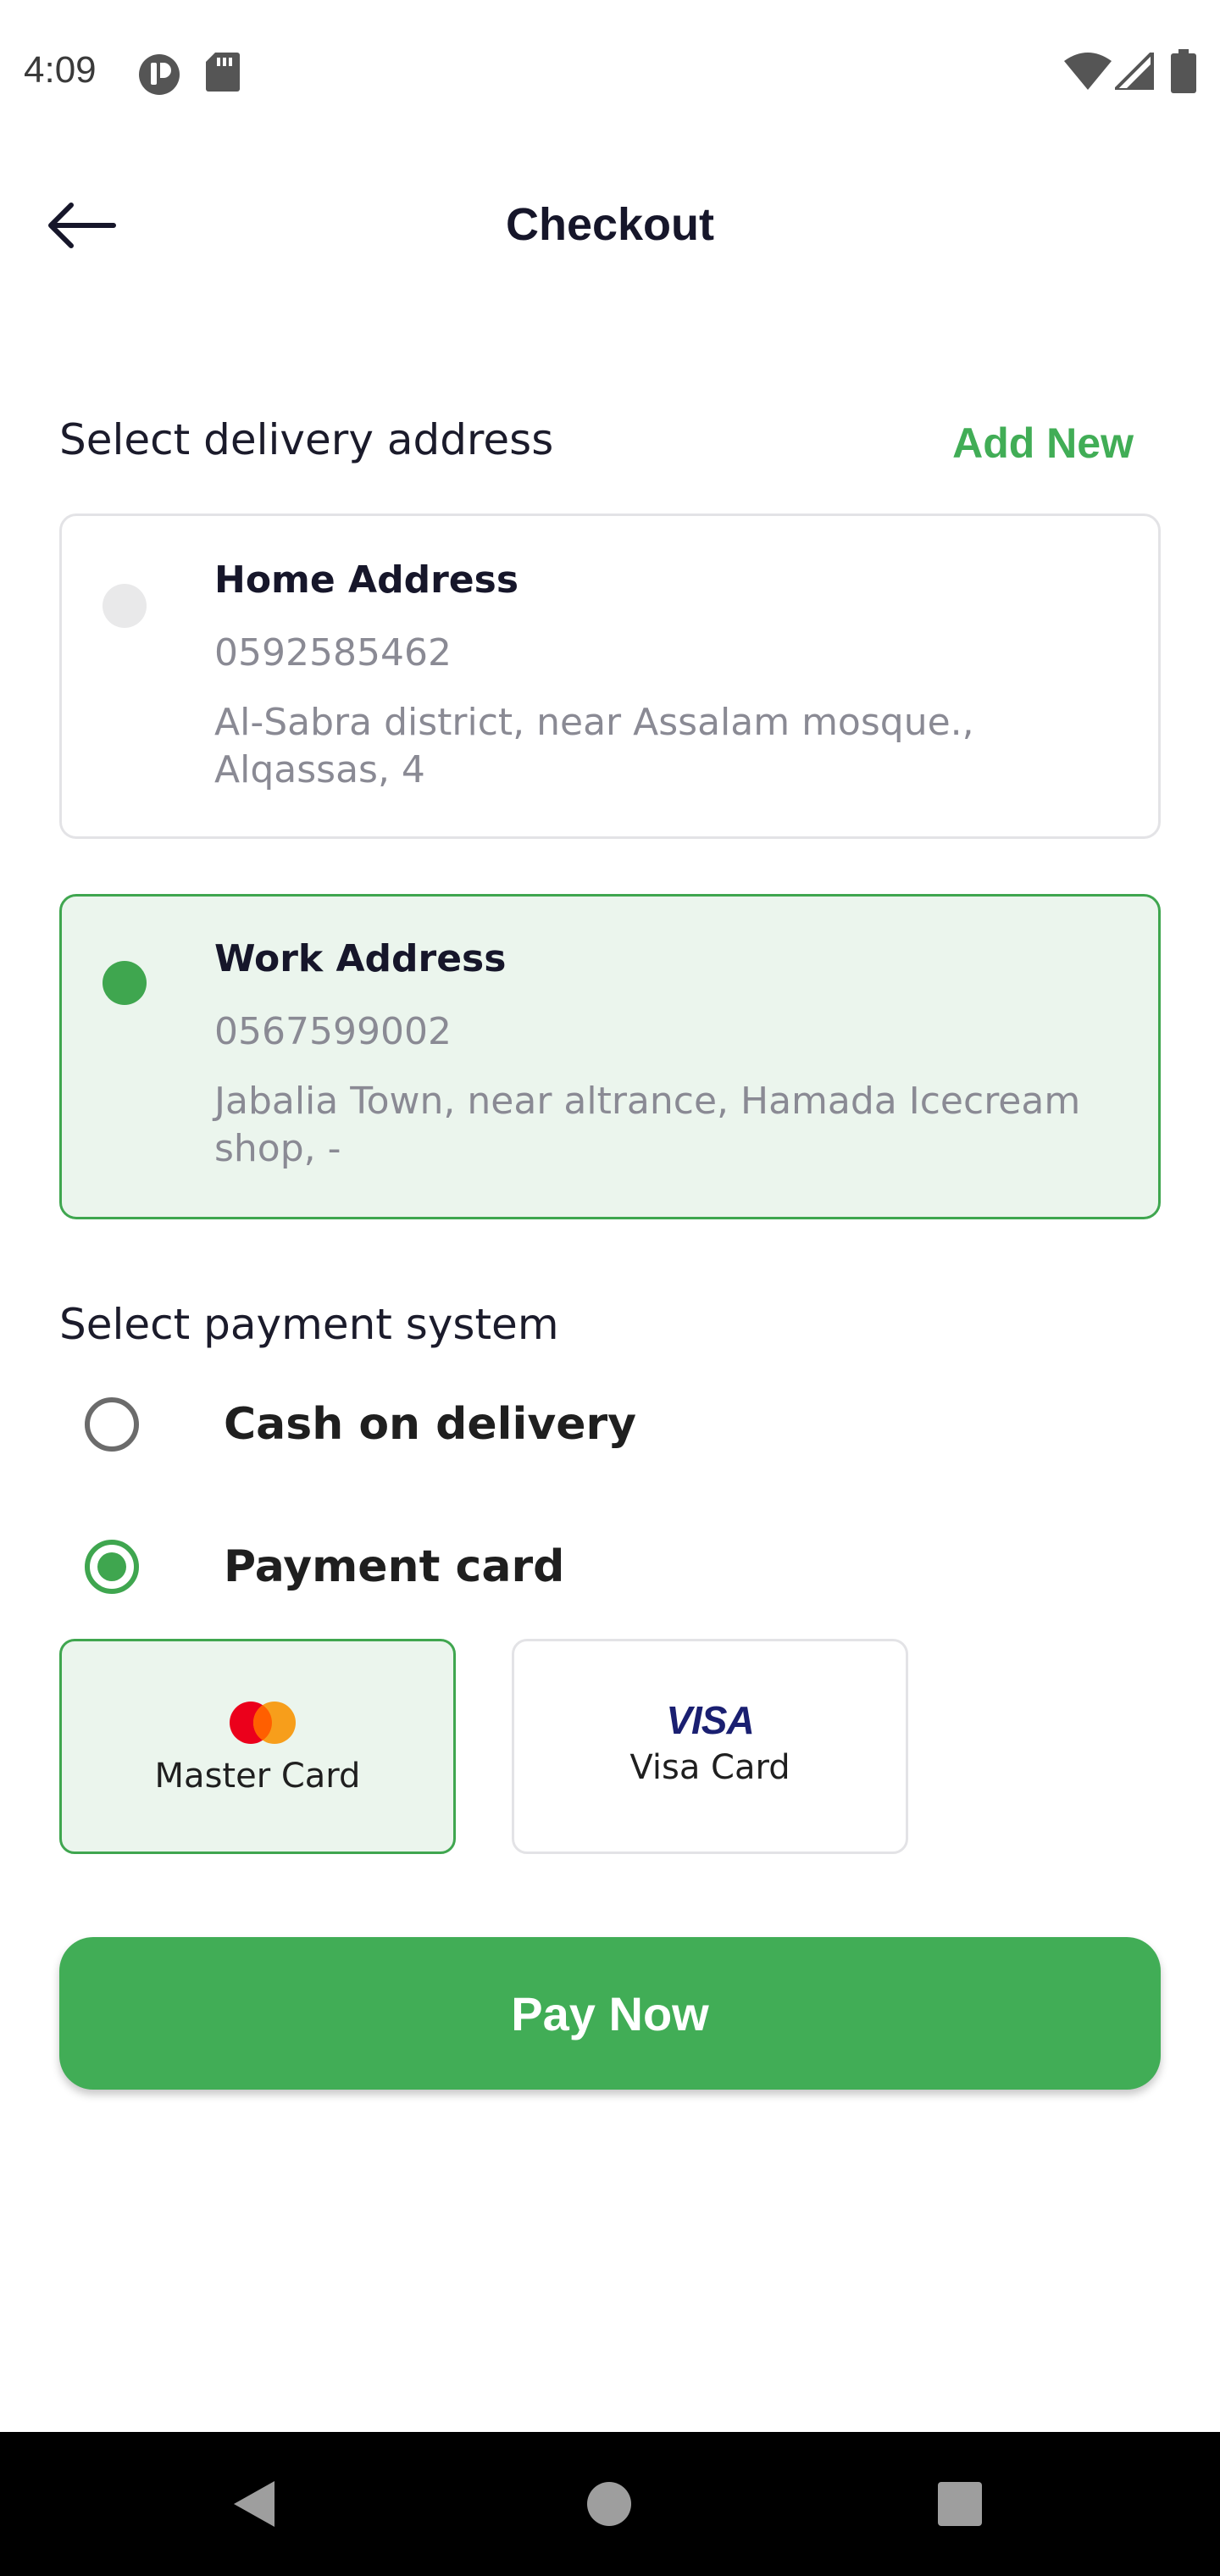 The image size is (1220, 2576). Describe the element at coordinates (333, 1031) in the screenshot. I see `address-phone: 0567599002` at that location.